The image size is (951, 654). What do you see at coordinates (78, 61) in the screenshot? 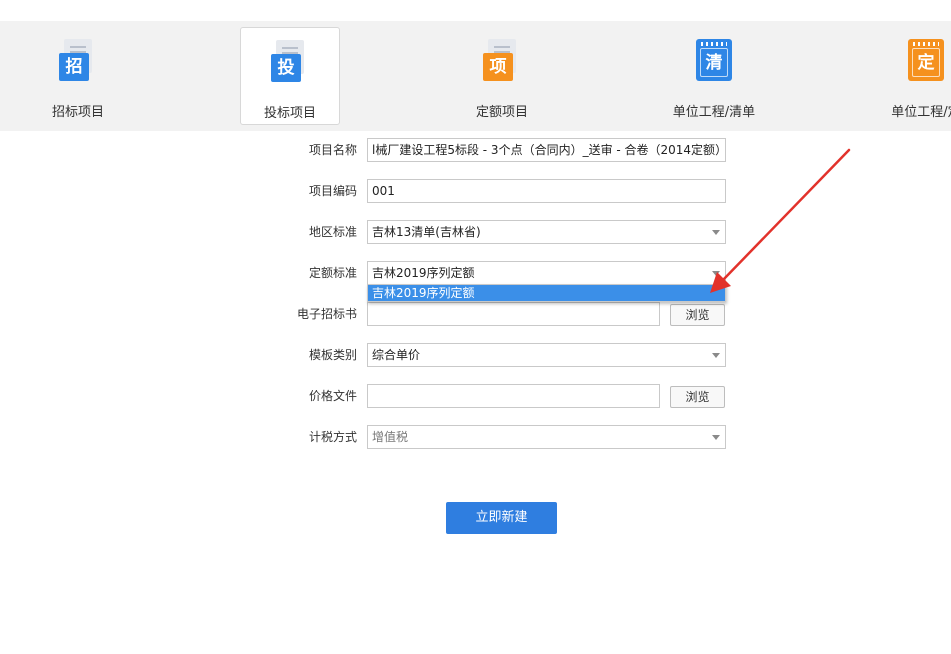
I see `tender-doc-icon: 招` at bounding box center [78, 61].